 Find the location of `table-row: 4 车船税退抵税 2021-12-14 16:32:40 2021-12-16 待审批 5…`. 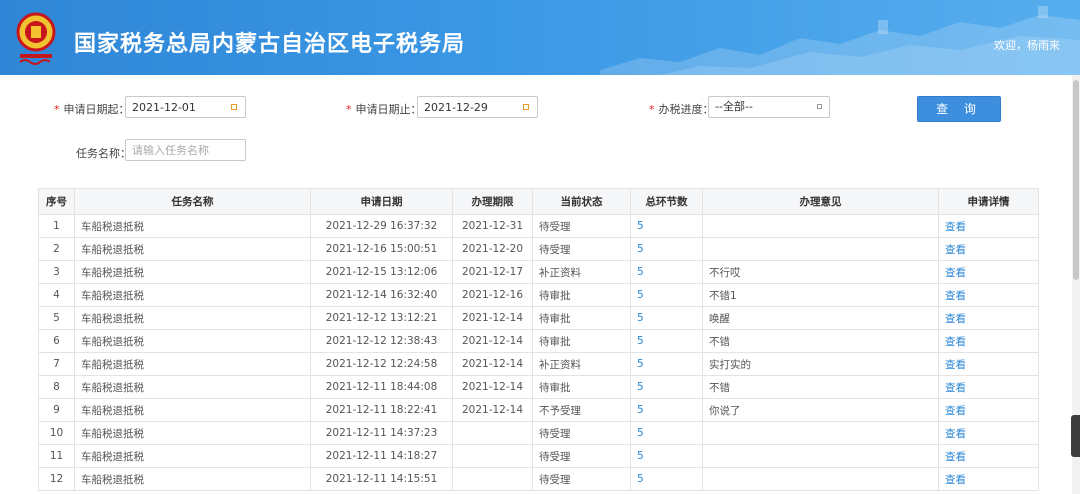

table-row: 4 车船税退抵税 2021-12-14 16:32:40 2021-12-16 待审批 5… is located at coordinates (538, 295).